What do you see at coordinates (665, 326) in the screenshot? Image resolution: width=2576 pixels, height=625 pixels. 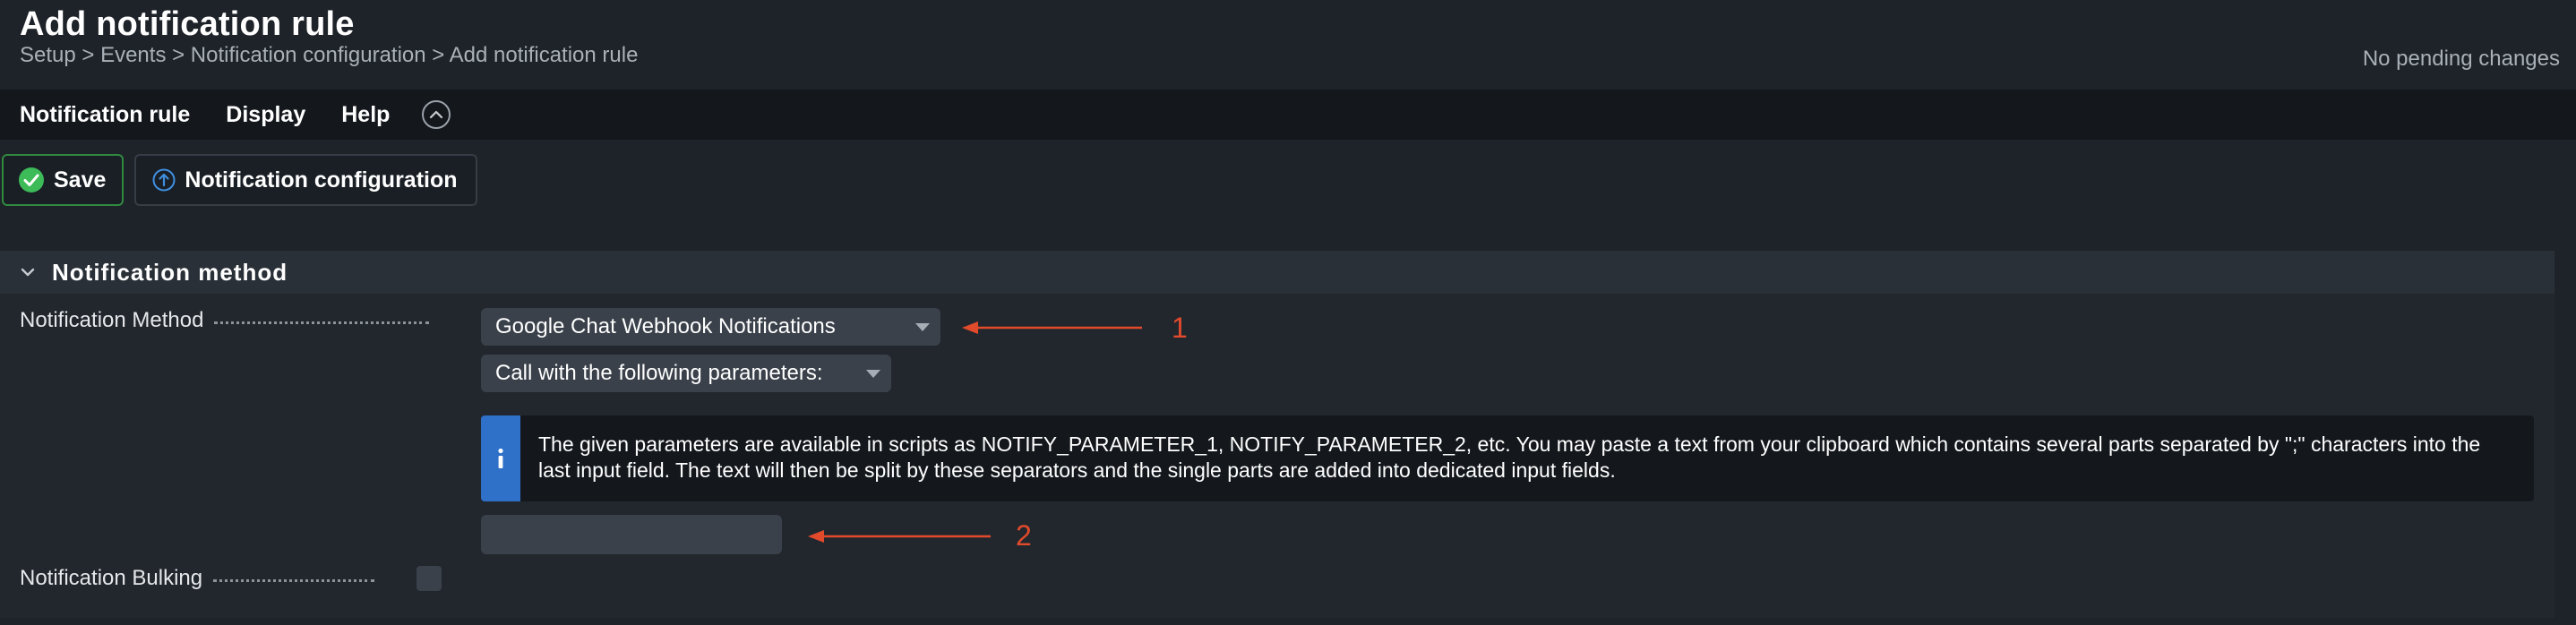 I see `notification-method-value: Google Chat Webhook Notifications` at bounding box center [665, 326].